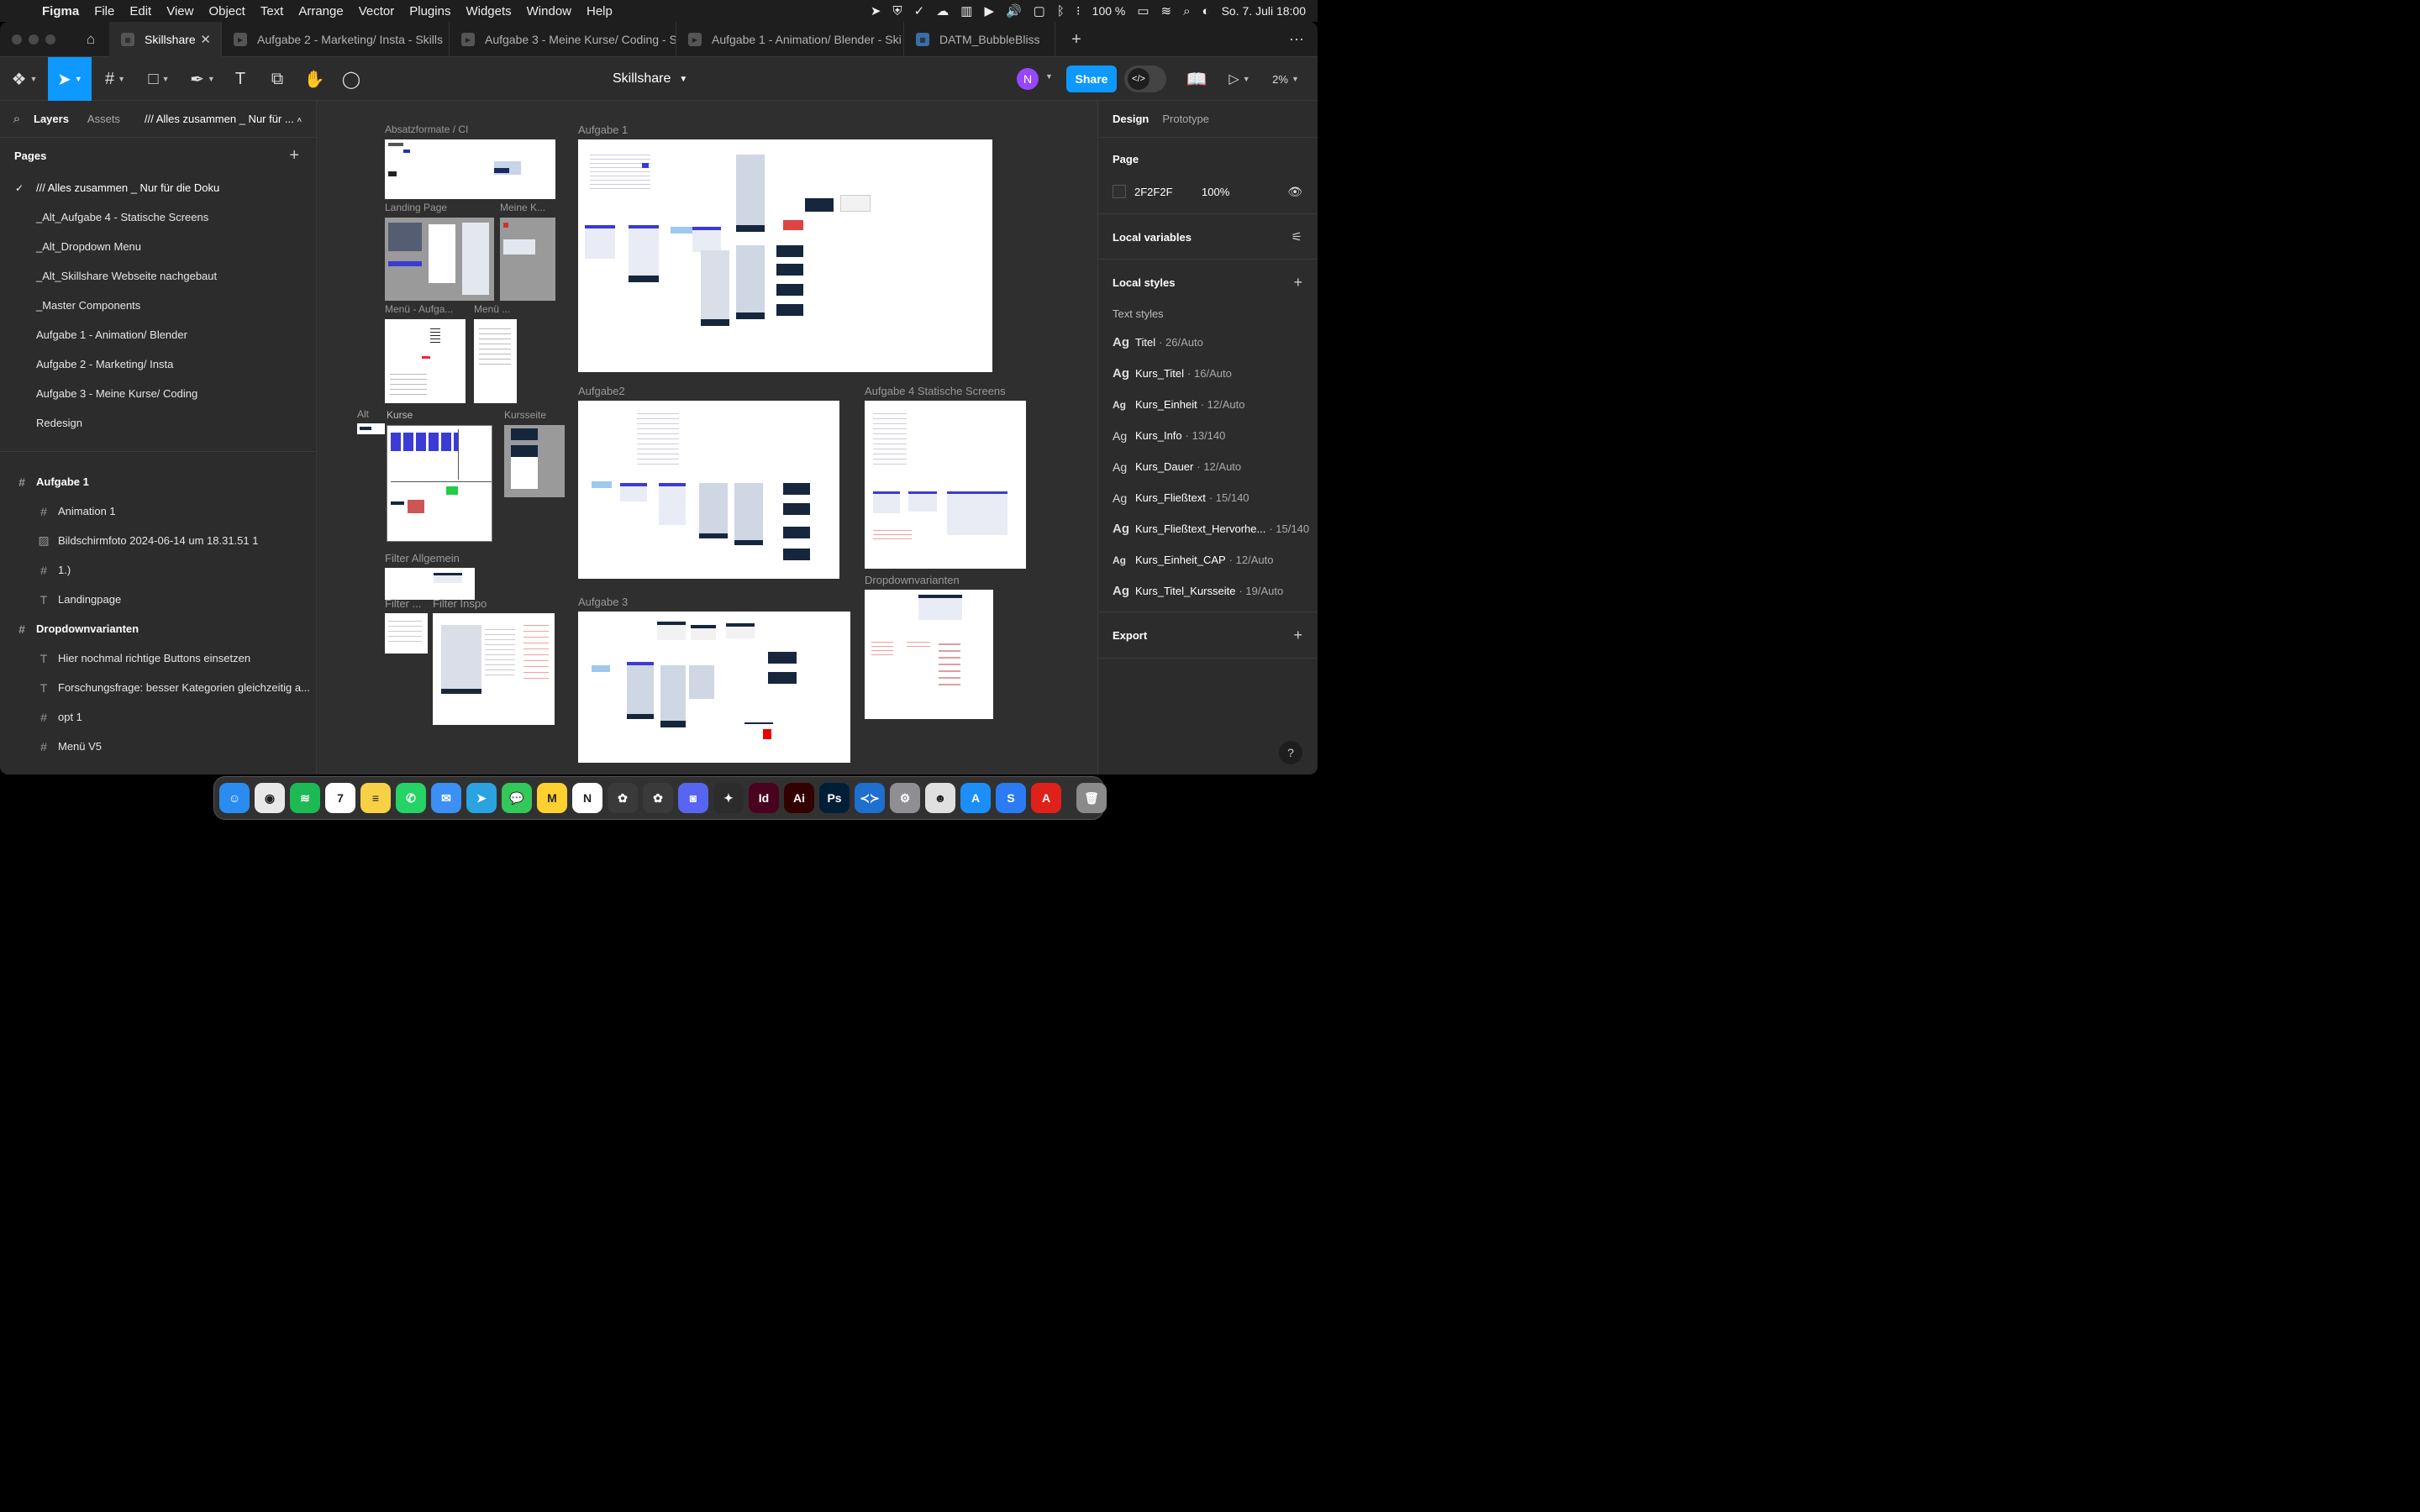  I want to click on menu-plugins: Plugins, so click(430, 11).